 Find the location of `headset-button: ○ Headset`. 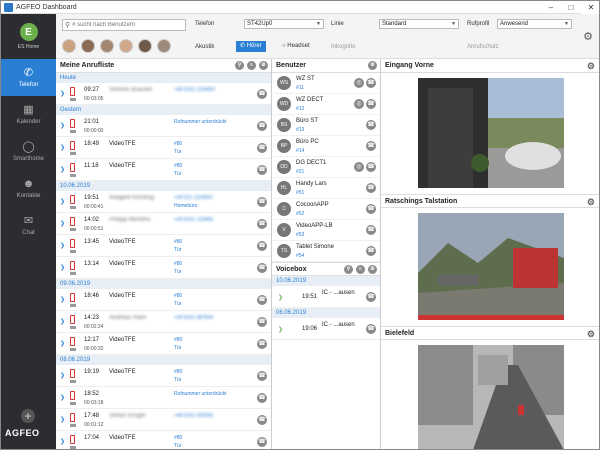

headset-button: ○ Headset is located at coordinates (296, 46).